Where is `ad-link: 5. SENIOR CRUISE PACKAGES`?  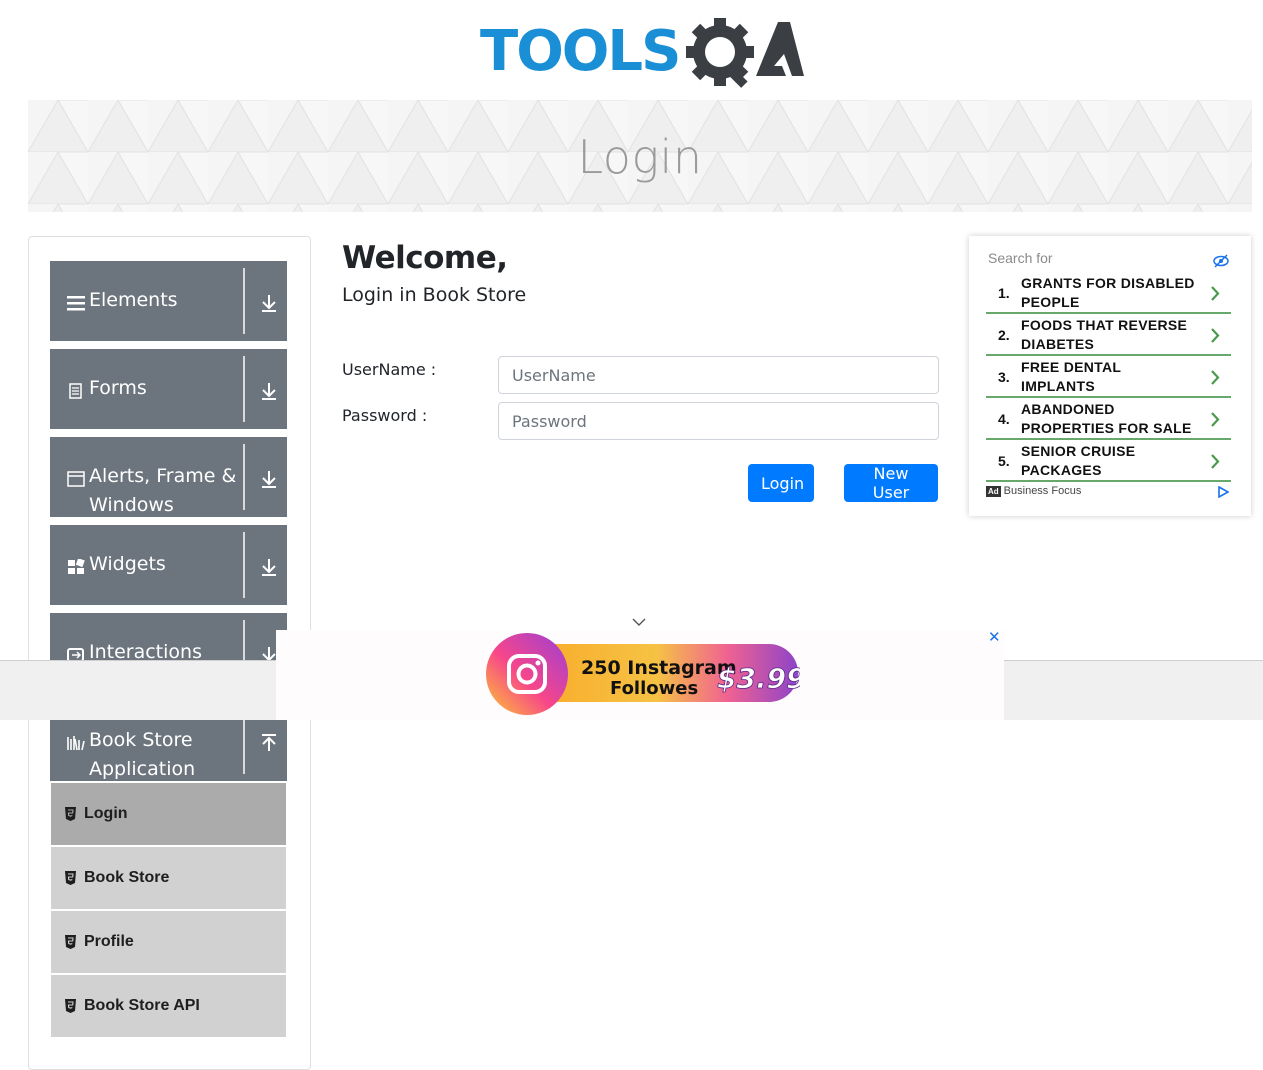
ad-link: 5. SENIOR CRUISE PACKAGES is located at coordinates (1108, 461).